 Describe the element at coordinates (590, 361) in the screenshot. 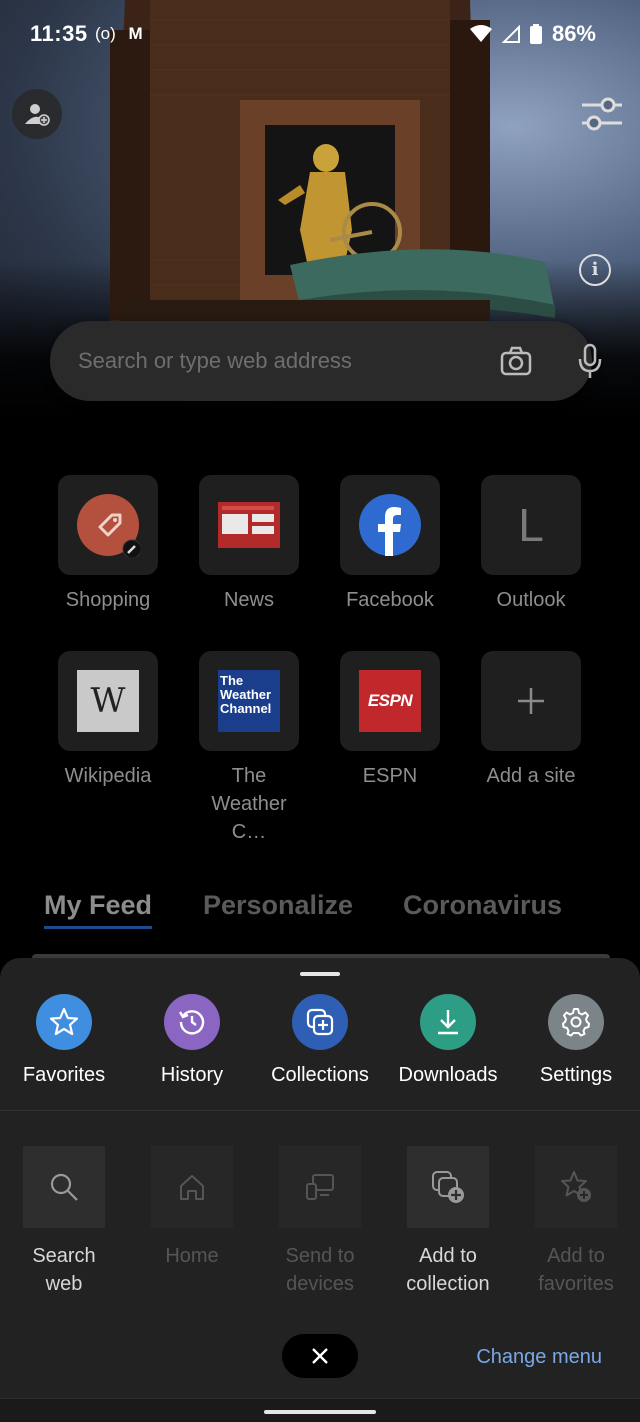

I see `microphone-icon` at that location.